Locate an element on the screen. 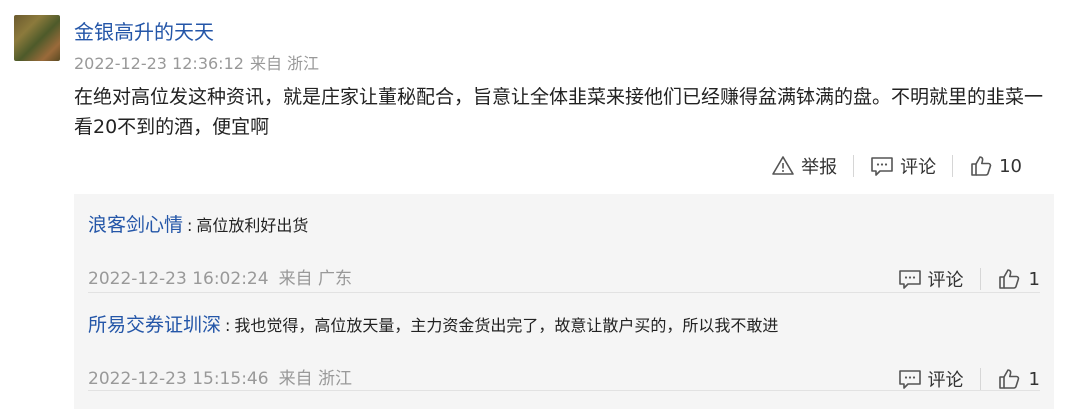 Image resolution: width=1080 pixels, height=409 pixels. post-source: 来自 浙江 is located at coordinates (284, 63).